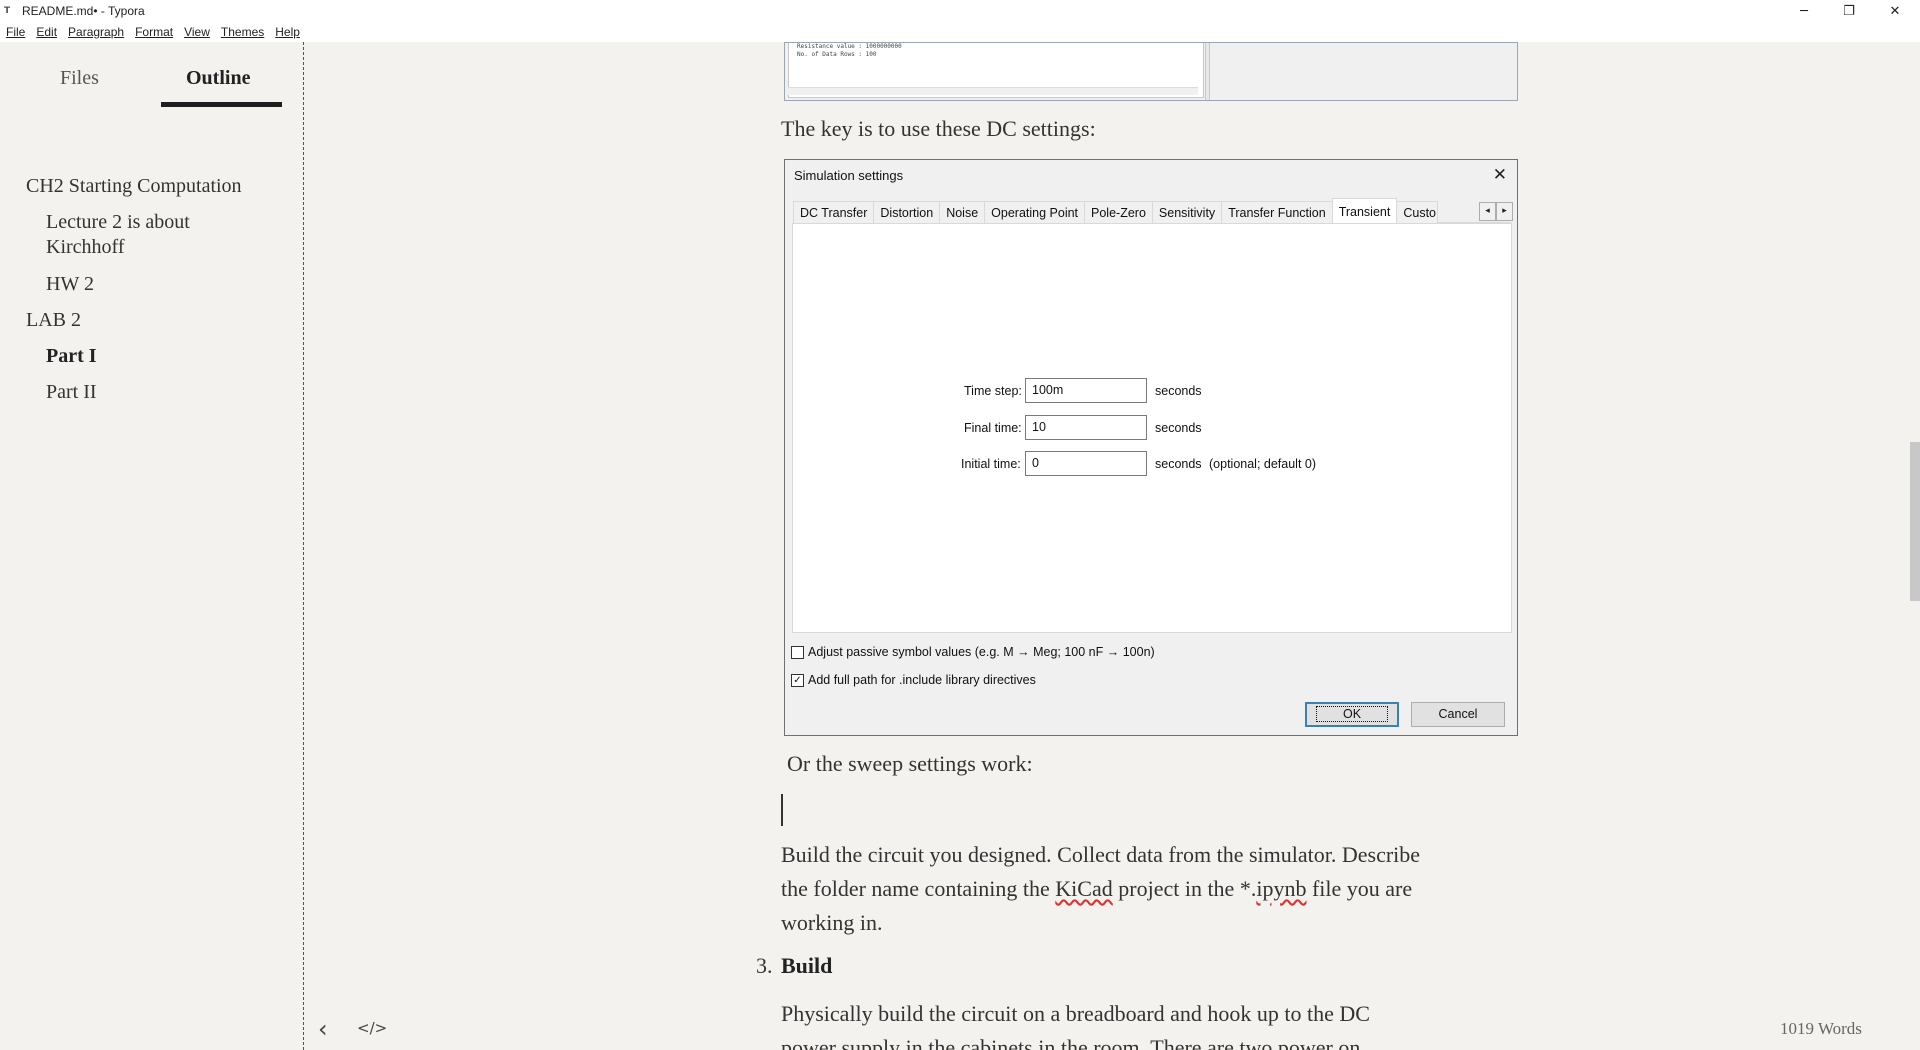 The height and width of the screenshot is (1050, 1920). I want to click on full-path-checkbox: ✓, so click(797, 680).